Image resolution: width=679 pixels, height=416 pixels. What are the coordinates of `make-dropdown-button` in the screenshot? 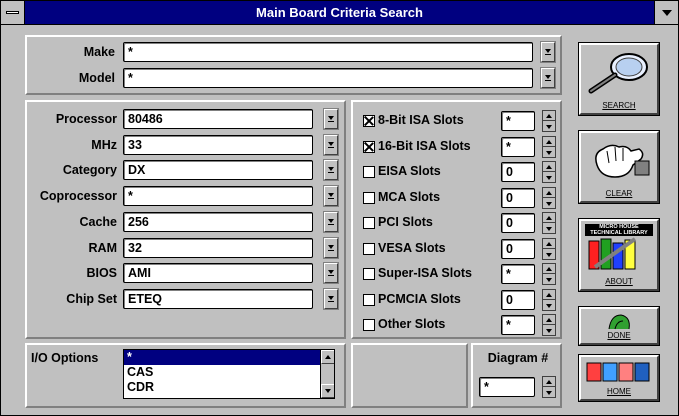 It's located at (548, 52).